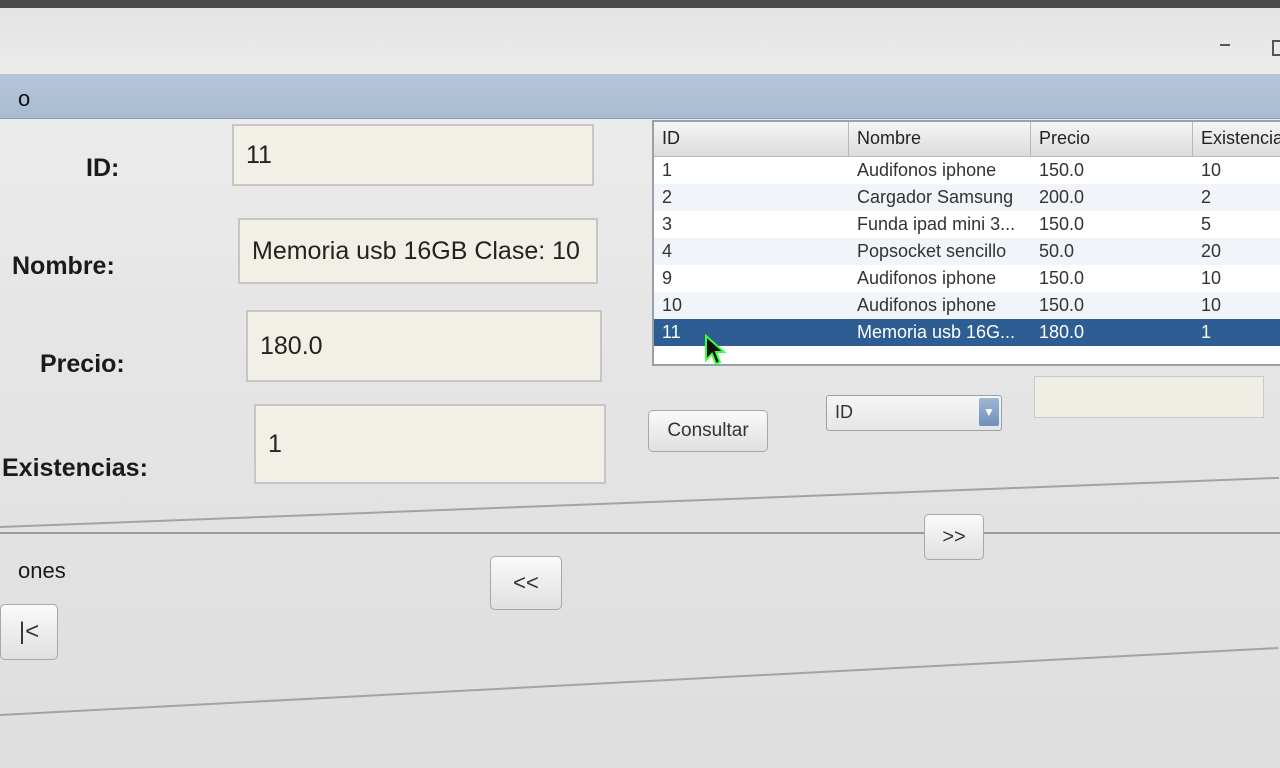 The height and width of the screenshot is (768, 1280). Describe the element at coordinates (63, 266) in the screenshot. I see `nombre-label: Nombre:` at that location.